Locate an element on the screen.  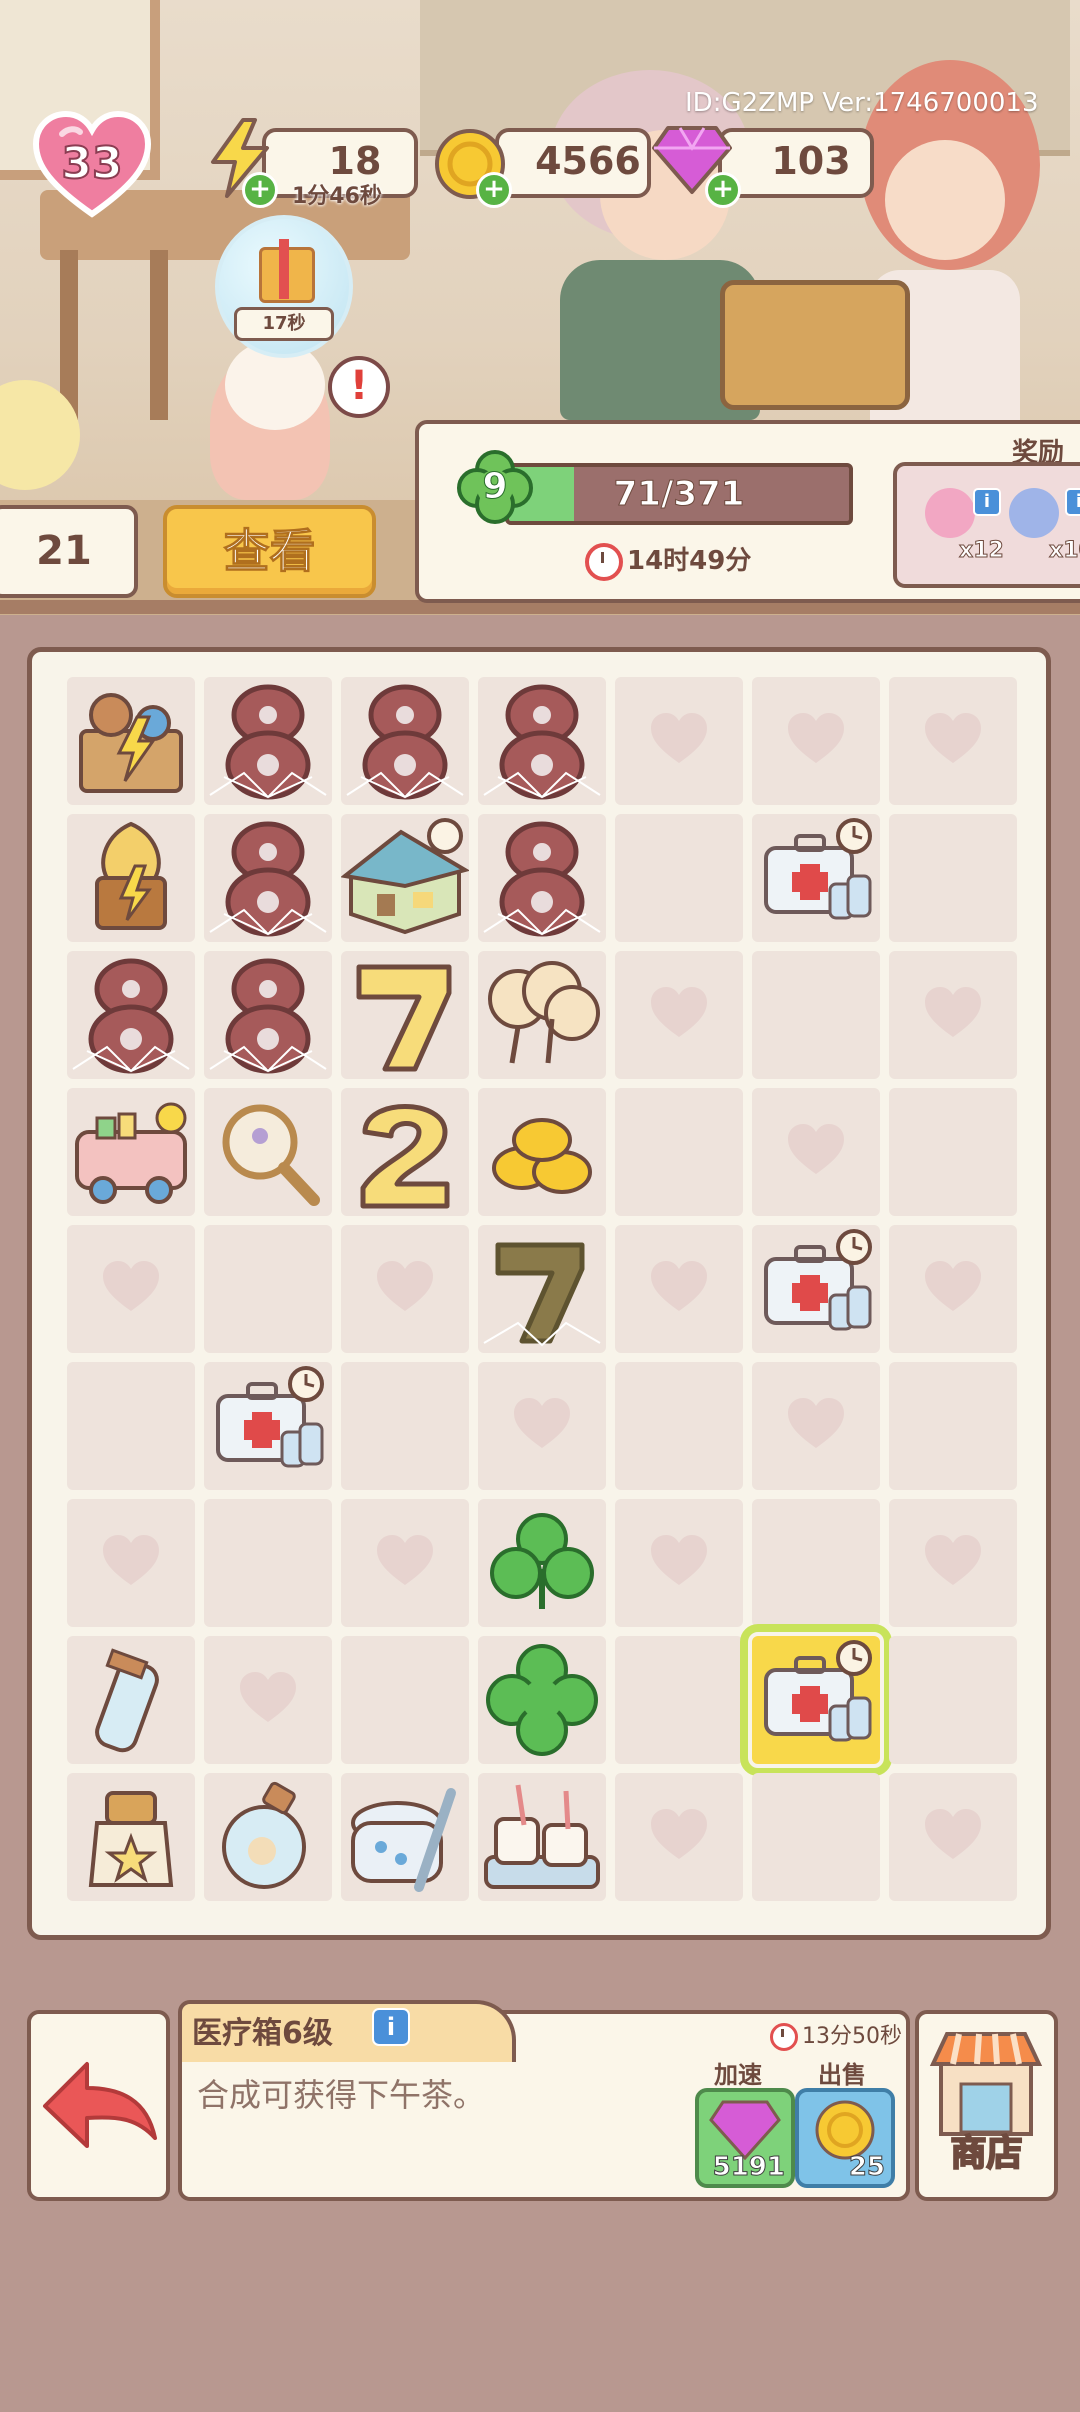
tea-cups-icon is located at coordinates (542, 1837).